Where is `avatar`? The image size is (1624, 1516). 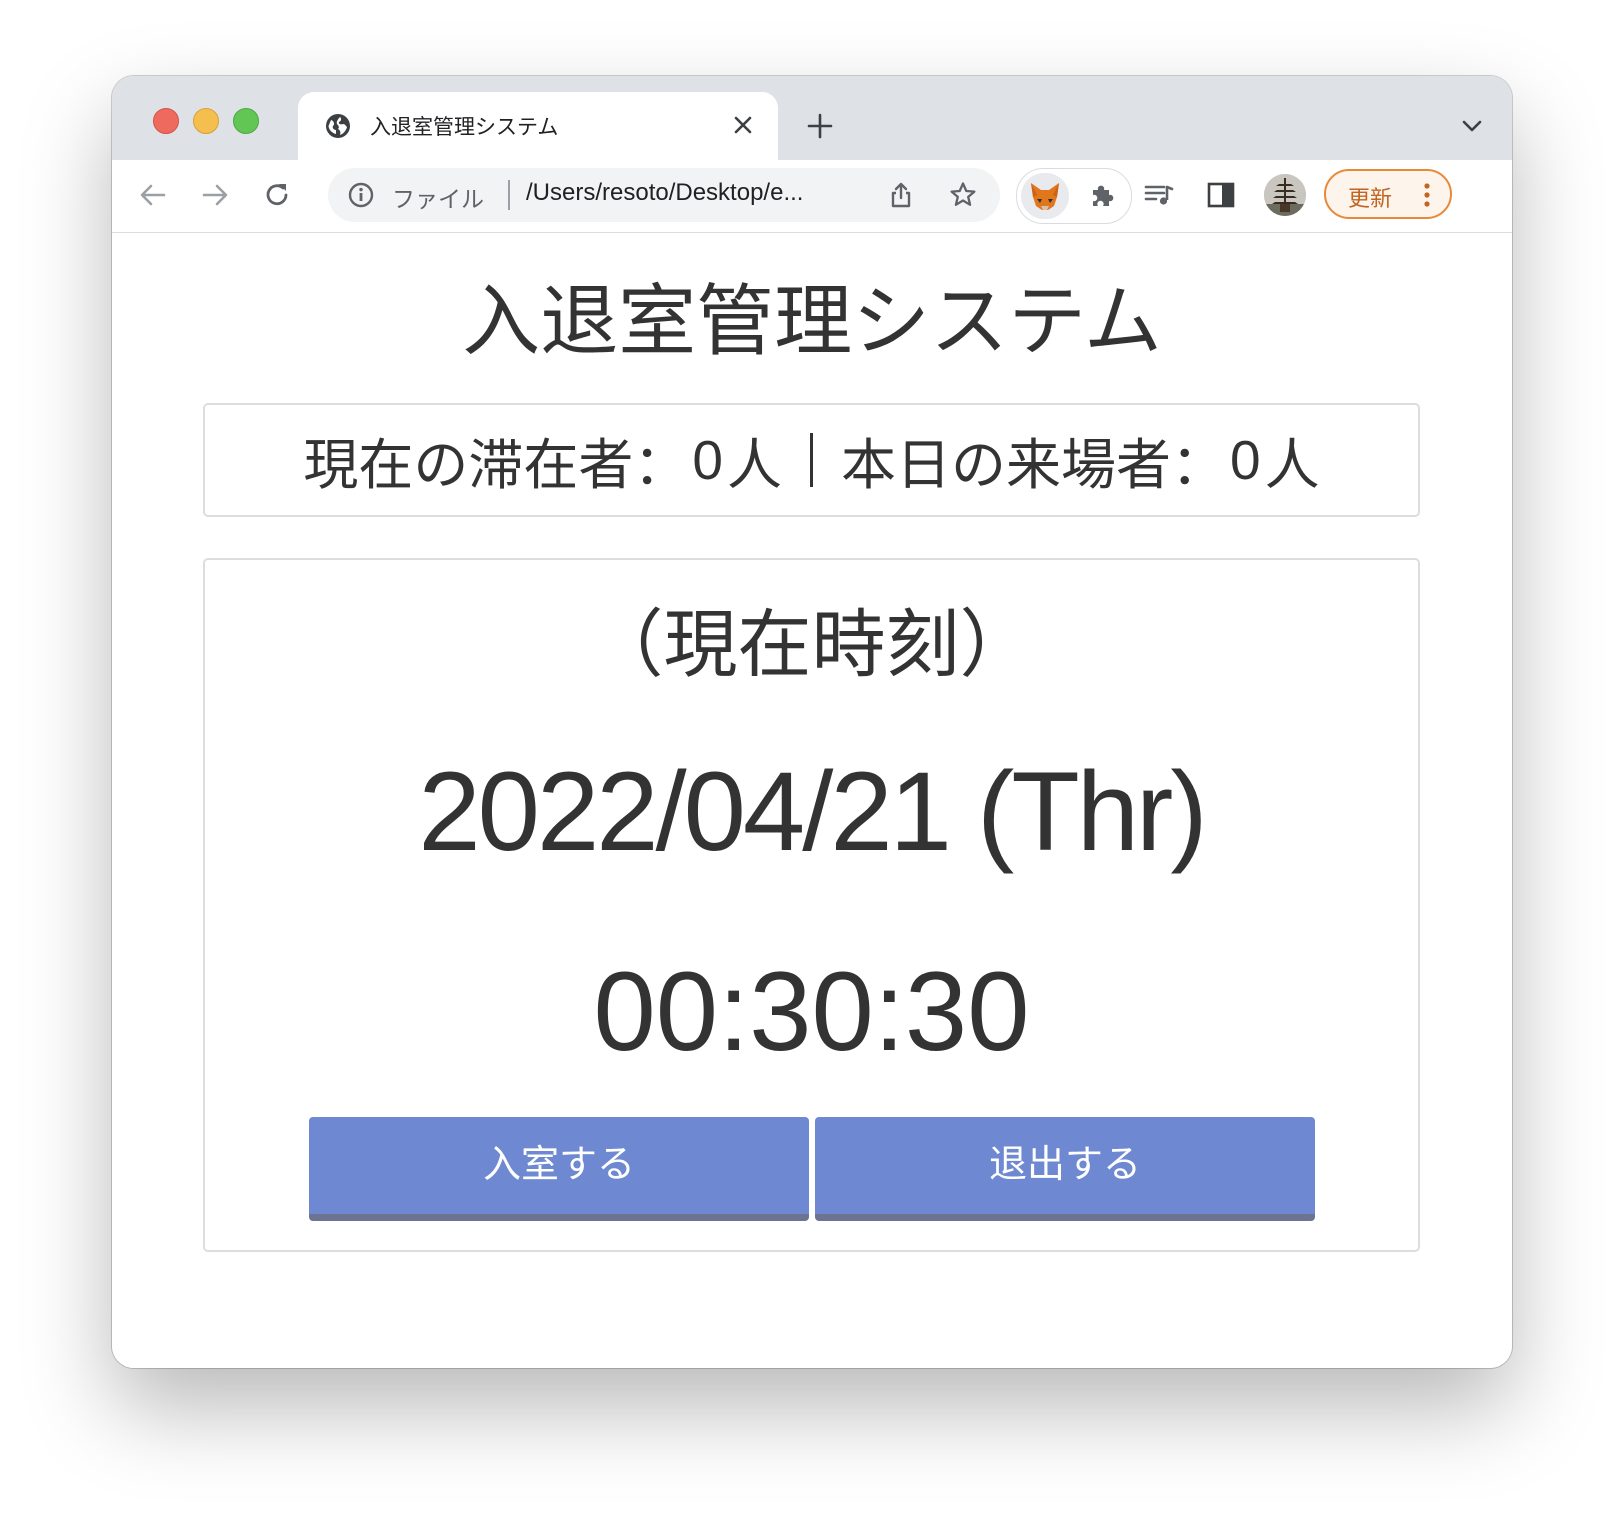
avatar is located at coordinates (1285, 195).